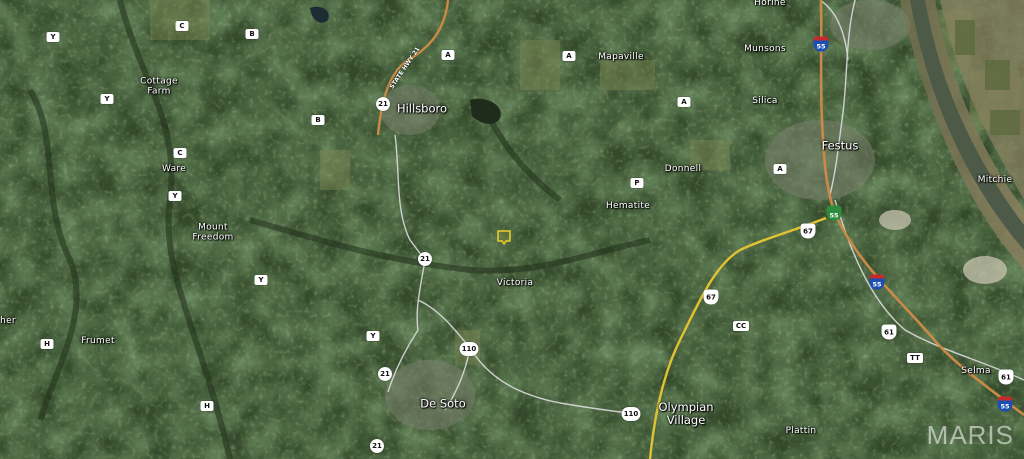 This screenshot has height=459, width=1024. Describe the element at coordinates (628, 206) in the screenshot. I see `place-label-hematite: Hematite` at that location.